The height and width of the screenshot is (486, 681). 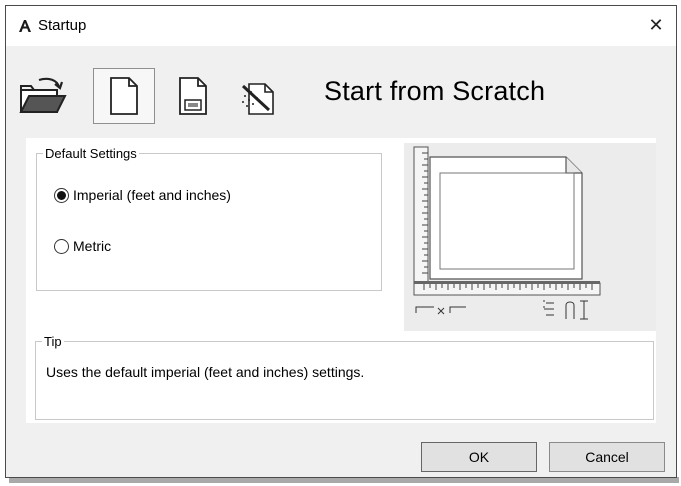 I want to click on close-icon: ✕, so click(x=656, y=24).